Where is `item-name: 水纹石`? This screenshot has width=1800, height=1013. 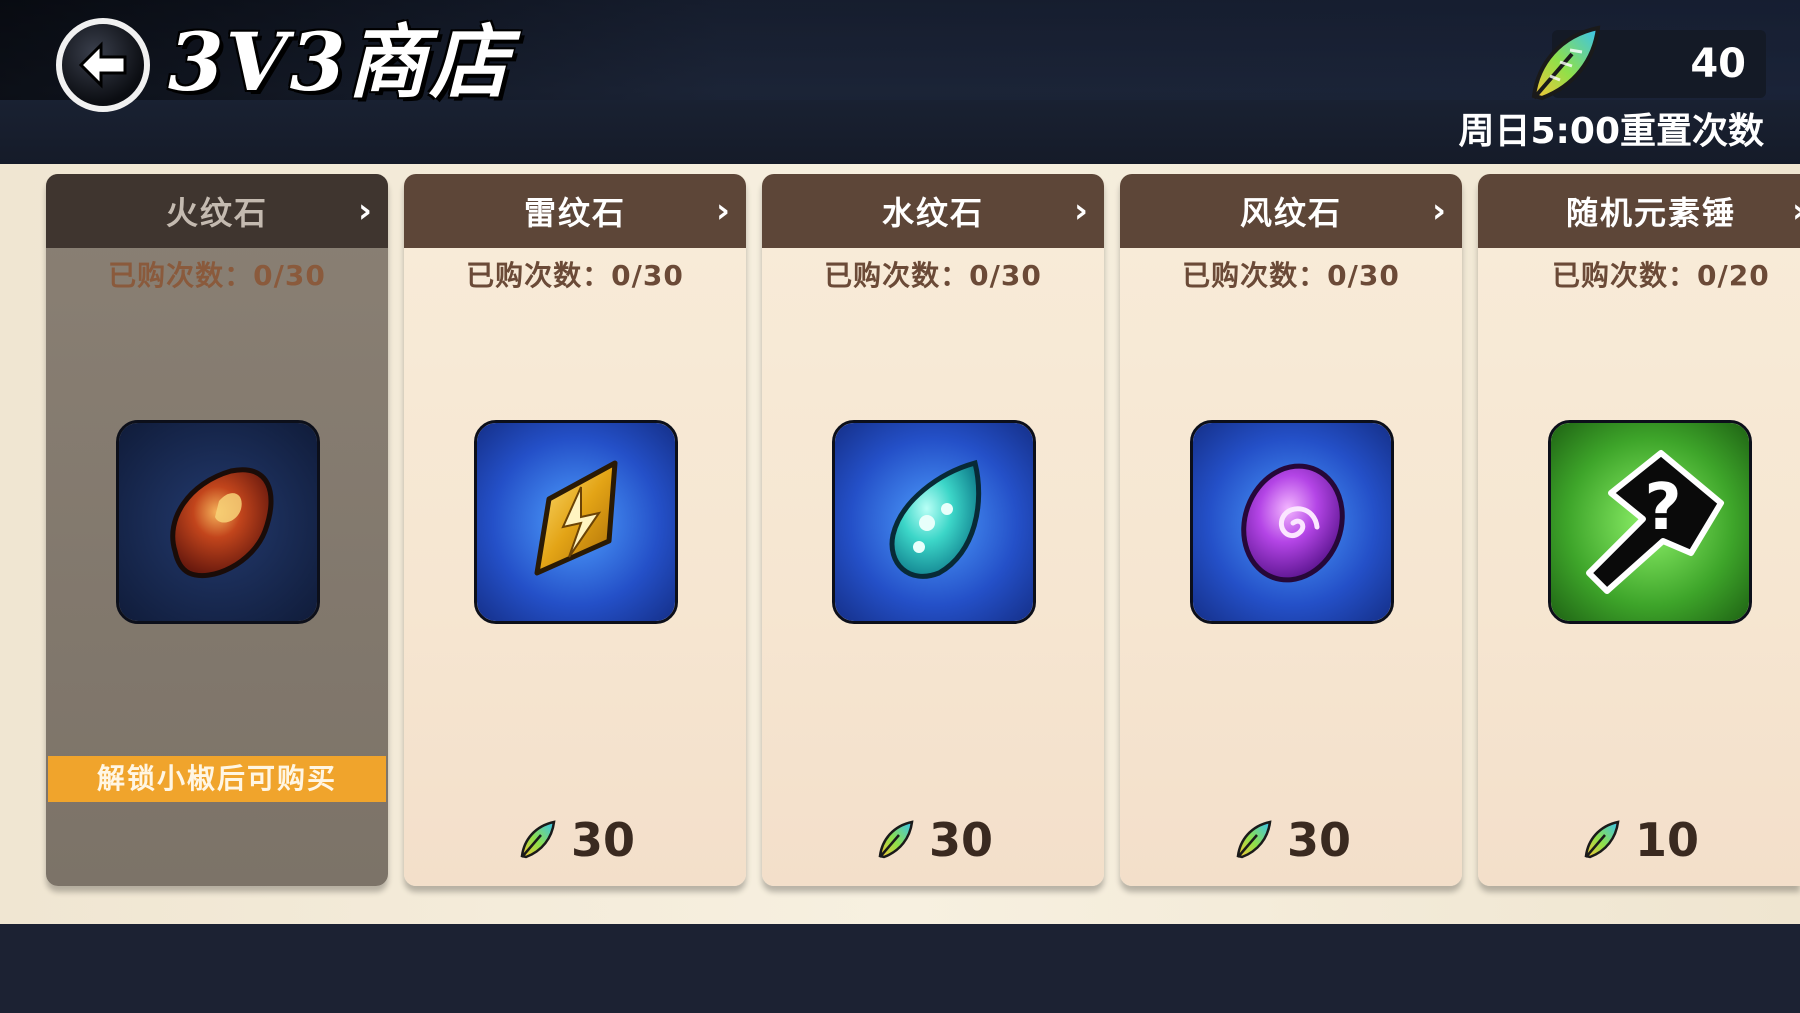
item-name: 水纹石 is located at coordinates (932, 213).